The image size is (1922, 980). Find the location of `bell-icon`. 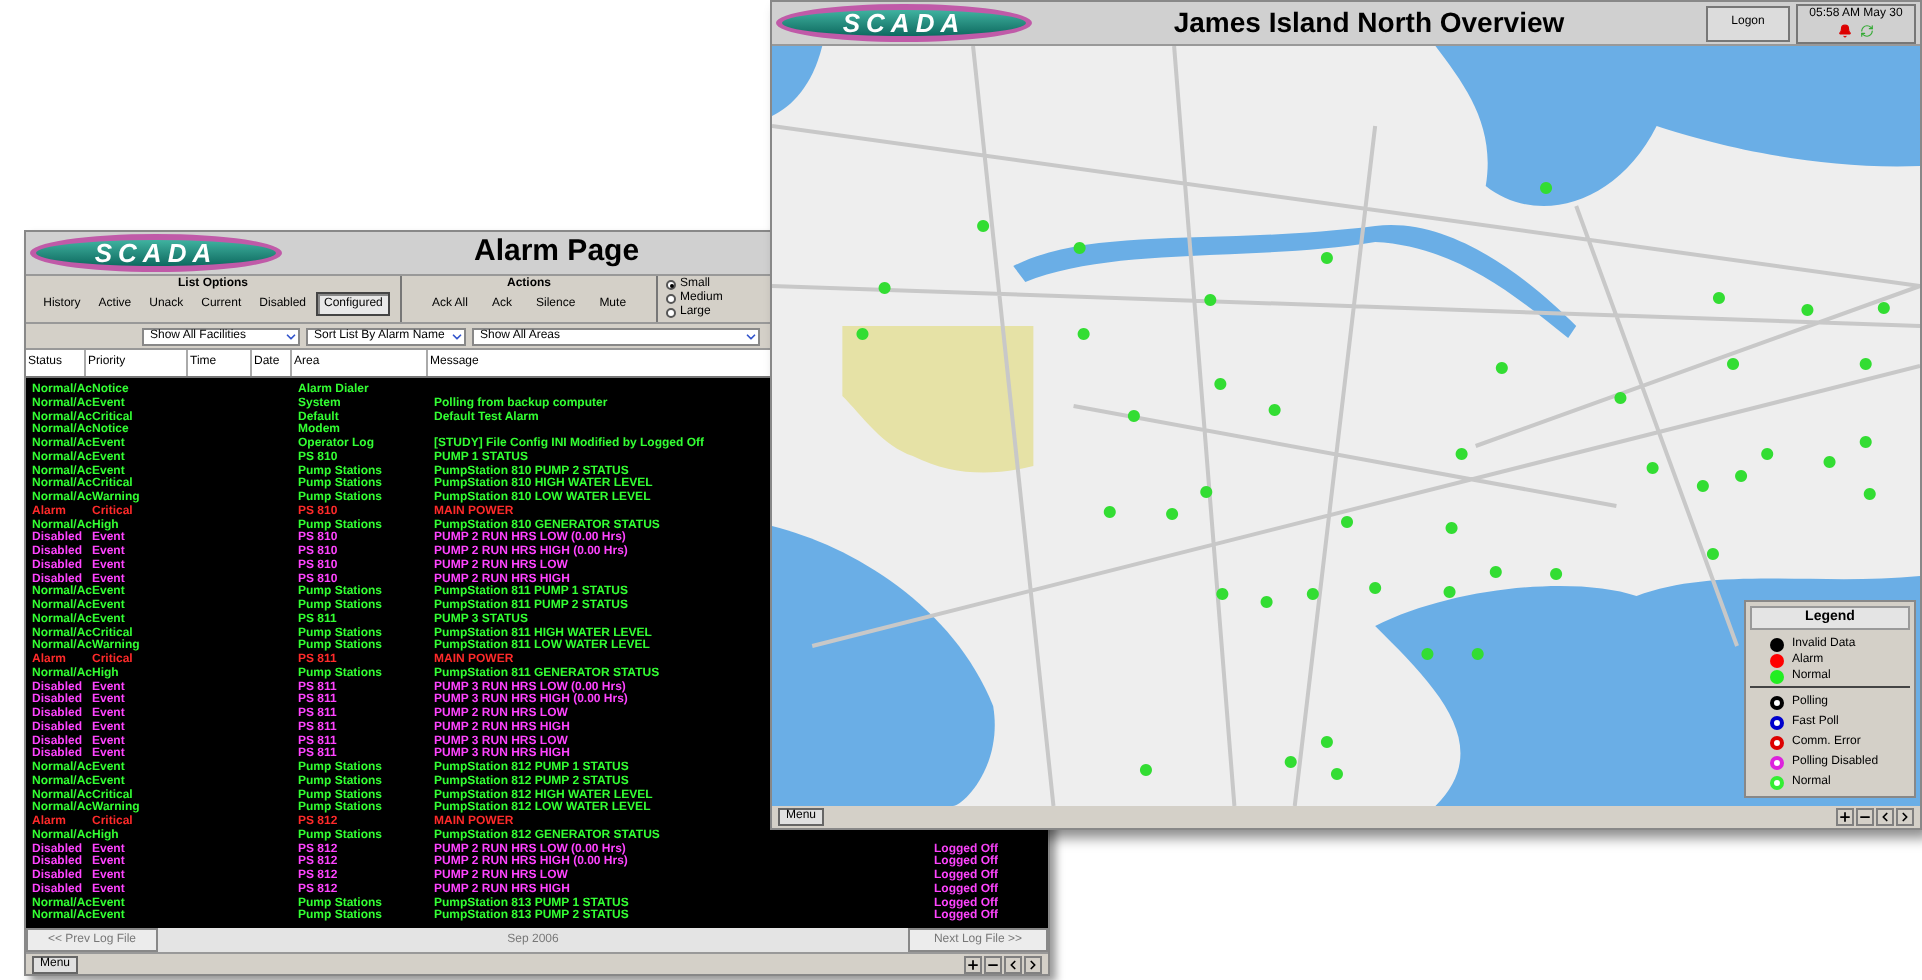

bell-icon is located at coordinates (1845, 30).